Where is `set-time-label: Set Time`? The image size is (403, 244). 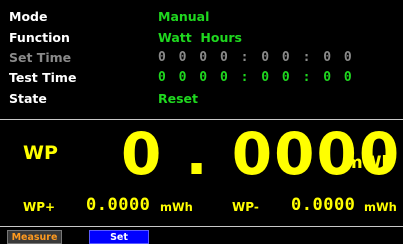
set-time-label: Set Time is located at coordinates (40, 57).